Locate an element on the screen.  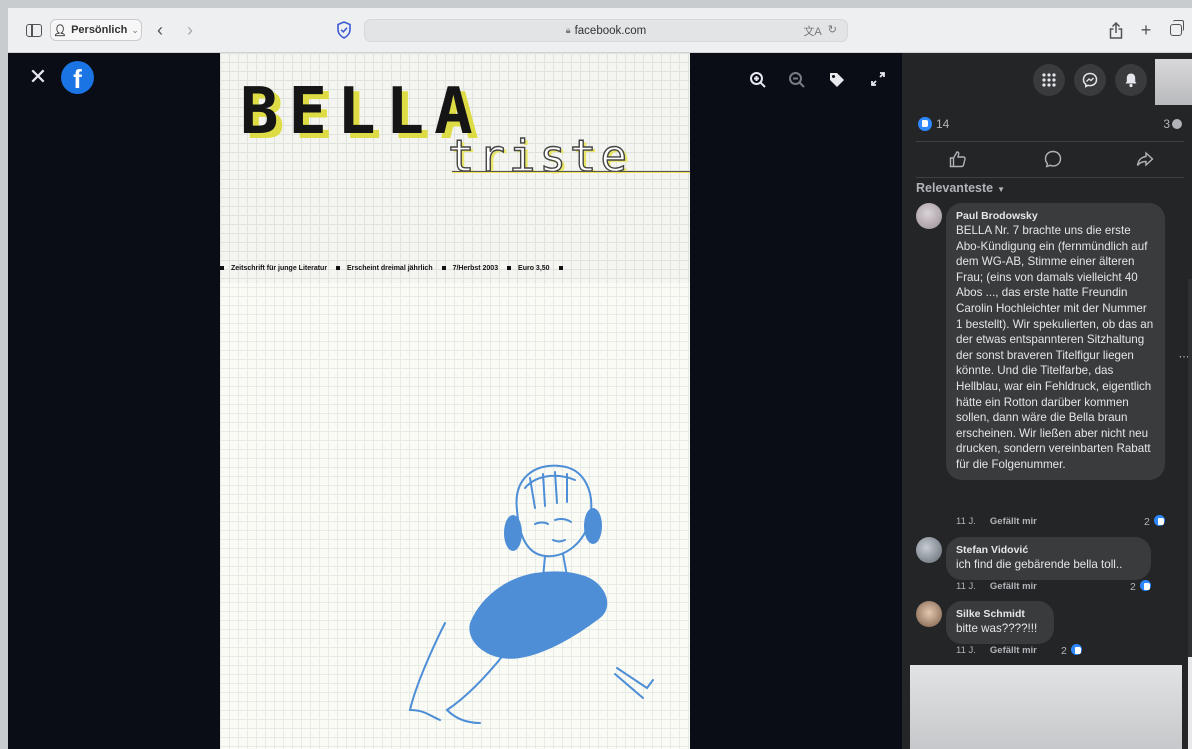
tagline-item: Euro 3,50 is located at coordinates (534, 268).